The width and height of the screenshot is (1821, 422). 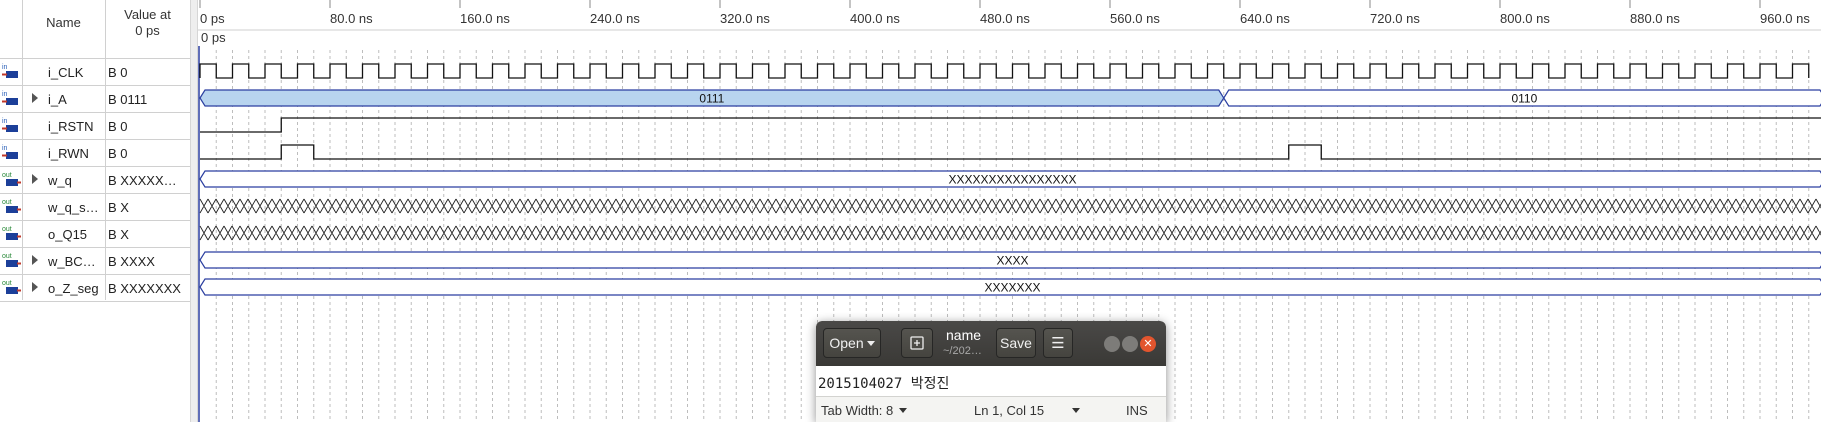 What do you see at coordinates (1785, 18) in the screenshot?
I see `time-tick-label: 960.0 ns` at bounding box center [1785, 18].